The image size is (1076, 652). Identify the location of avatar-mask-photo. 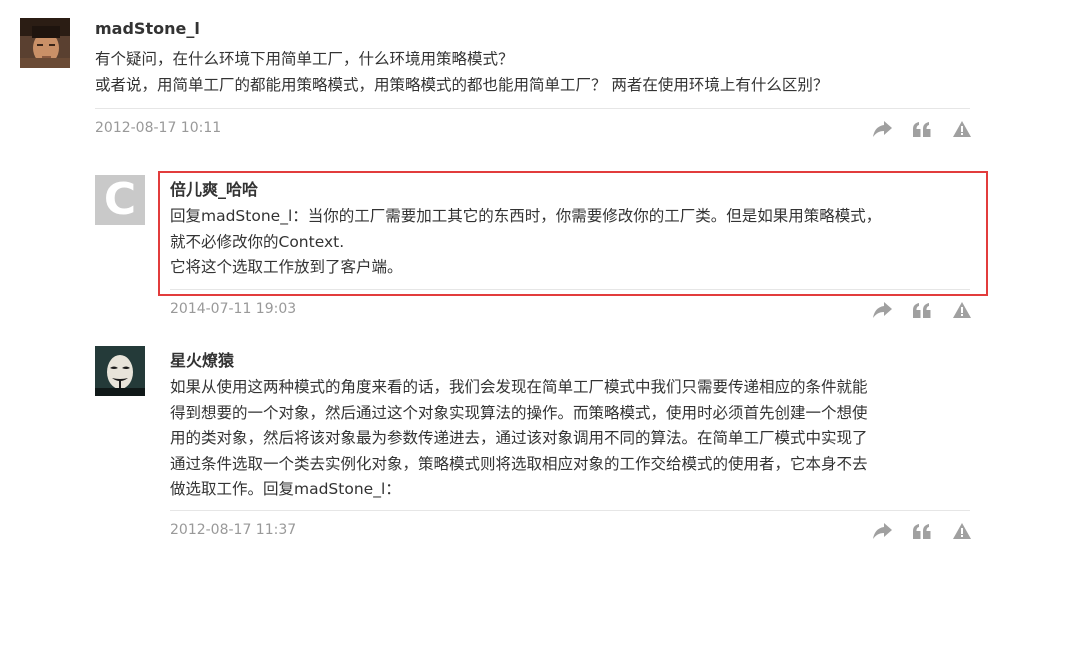
(120, 371).